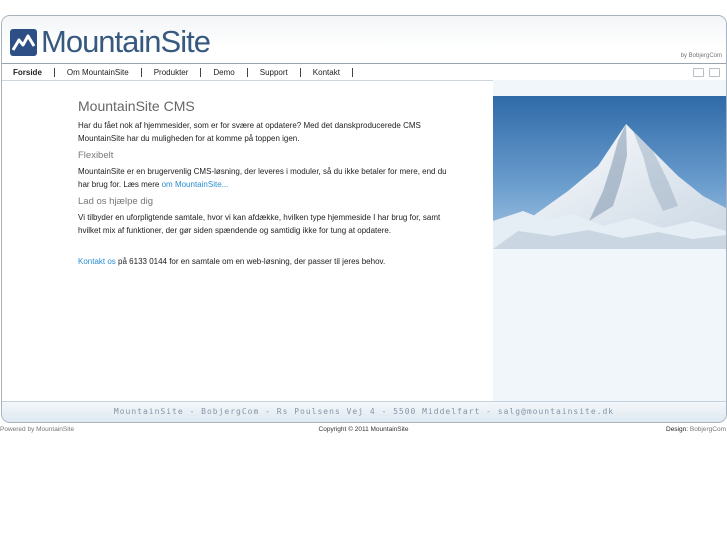  What do you see at coordinates (224, 72) in the screenshot?
I see `nav-item-demo: Demo` at bounding box center [224, 72].